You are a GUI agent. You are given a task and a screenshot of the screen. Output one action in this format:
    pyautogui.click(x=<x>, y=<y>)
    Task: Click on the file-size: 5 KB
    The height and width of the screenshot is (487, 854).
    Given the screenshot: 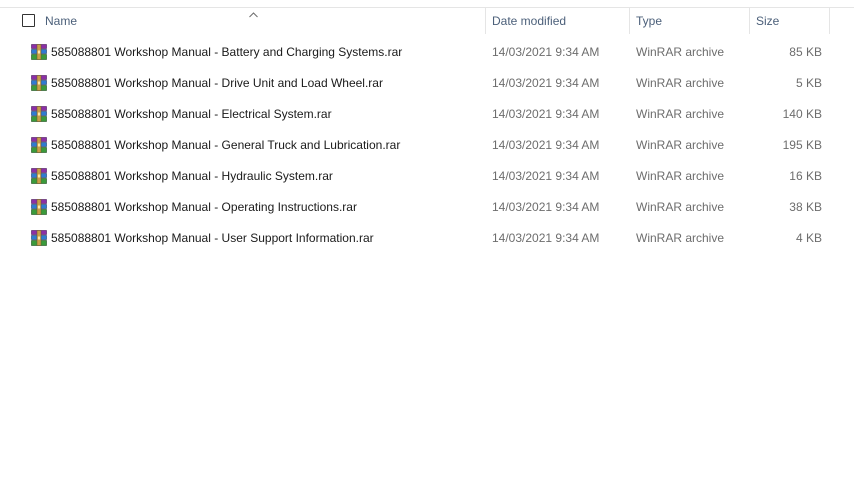 What is the action you would take?
    pyautogui.click(x=808, y=83)
    